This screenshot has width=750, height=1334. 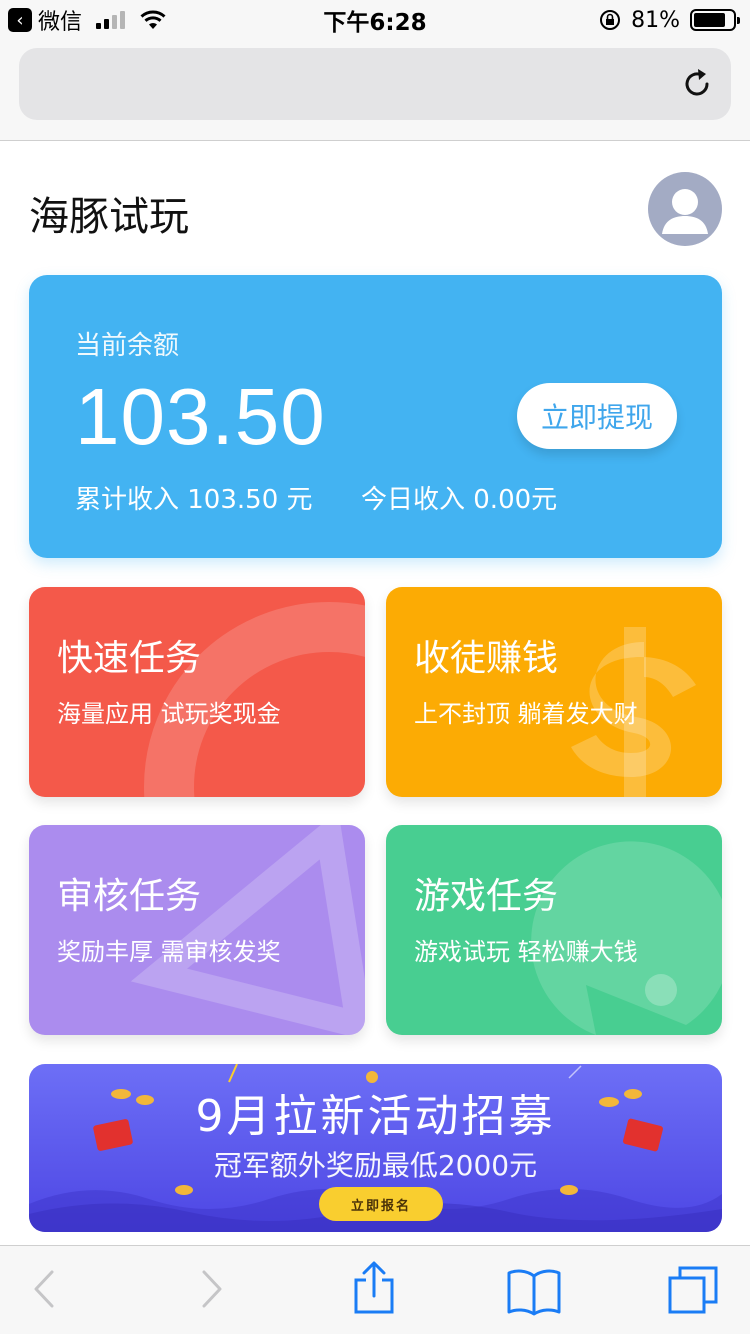 I want to click on back-to-app-icon: ‹, so click(x=20, y=20).